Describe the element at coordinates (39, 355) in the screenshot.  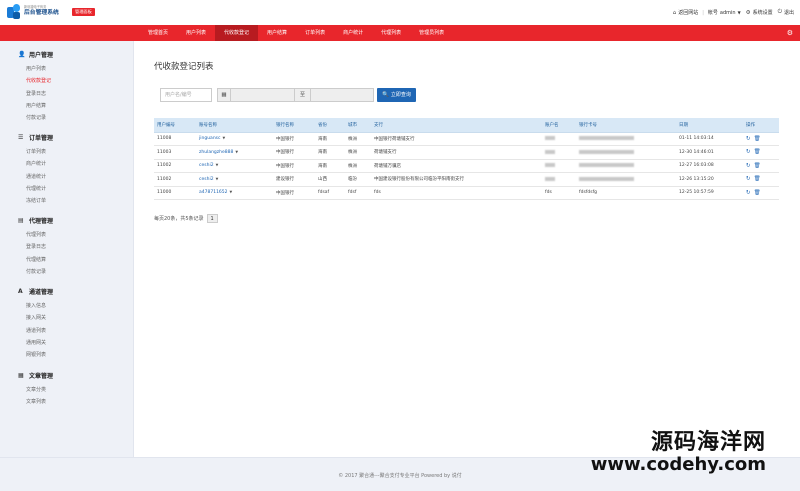
I see `sidebar-item-bank-list: 网银列表` at that location.